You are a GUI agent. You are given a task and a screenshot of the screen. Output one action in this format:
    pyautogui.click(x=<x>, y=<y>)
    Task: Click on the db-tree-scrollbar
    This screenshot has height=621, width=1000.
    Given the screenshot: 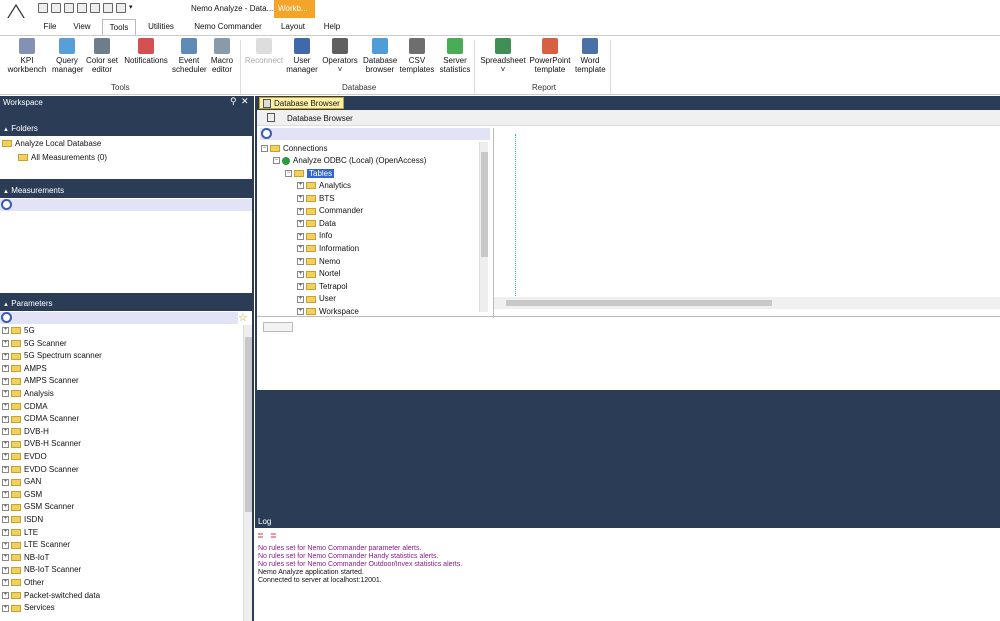 What is the action you would take?
    pyautogui.click(x=483, y=227)
    